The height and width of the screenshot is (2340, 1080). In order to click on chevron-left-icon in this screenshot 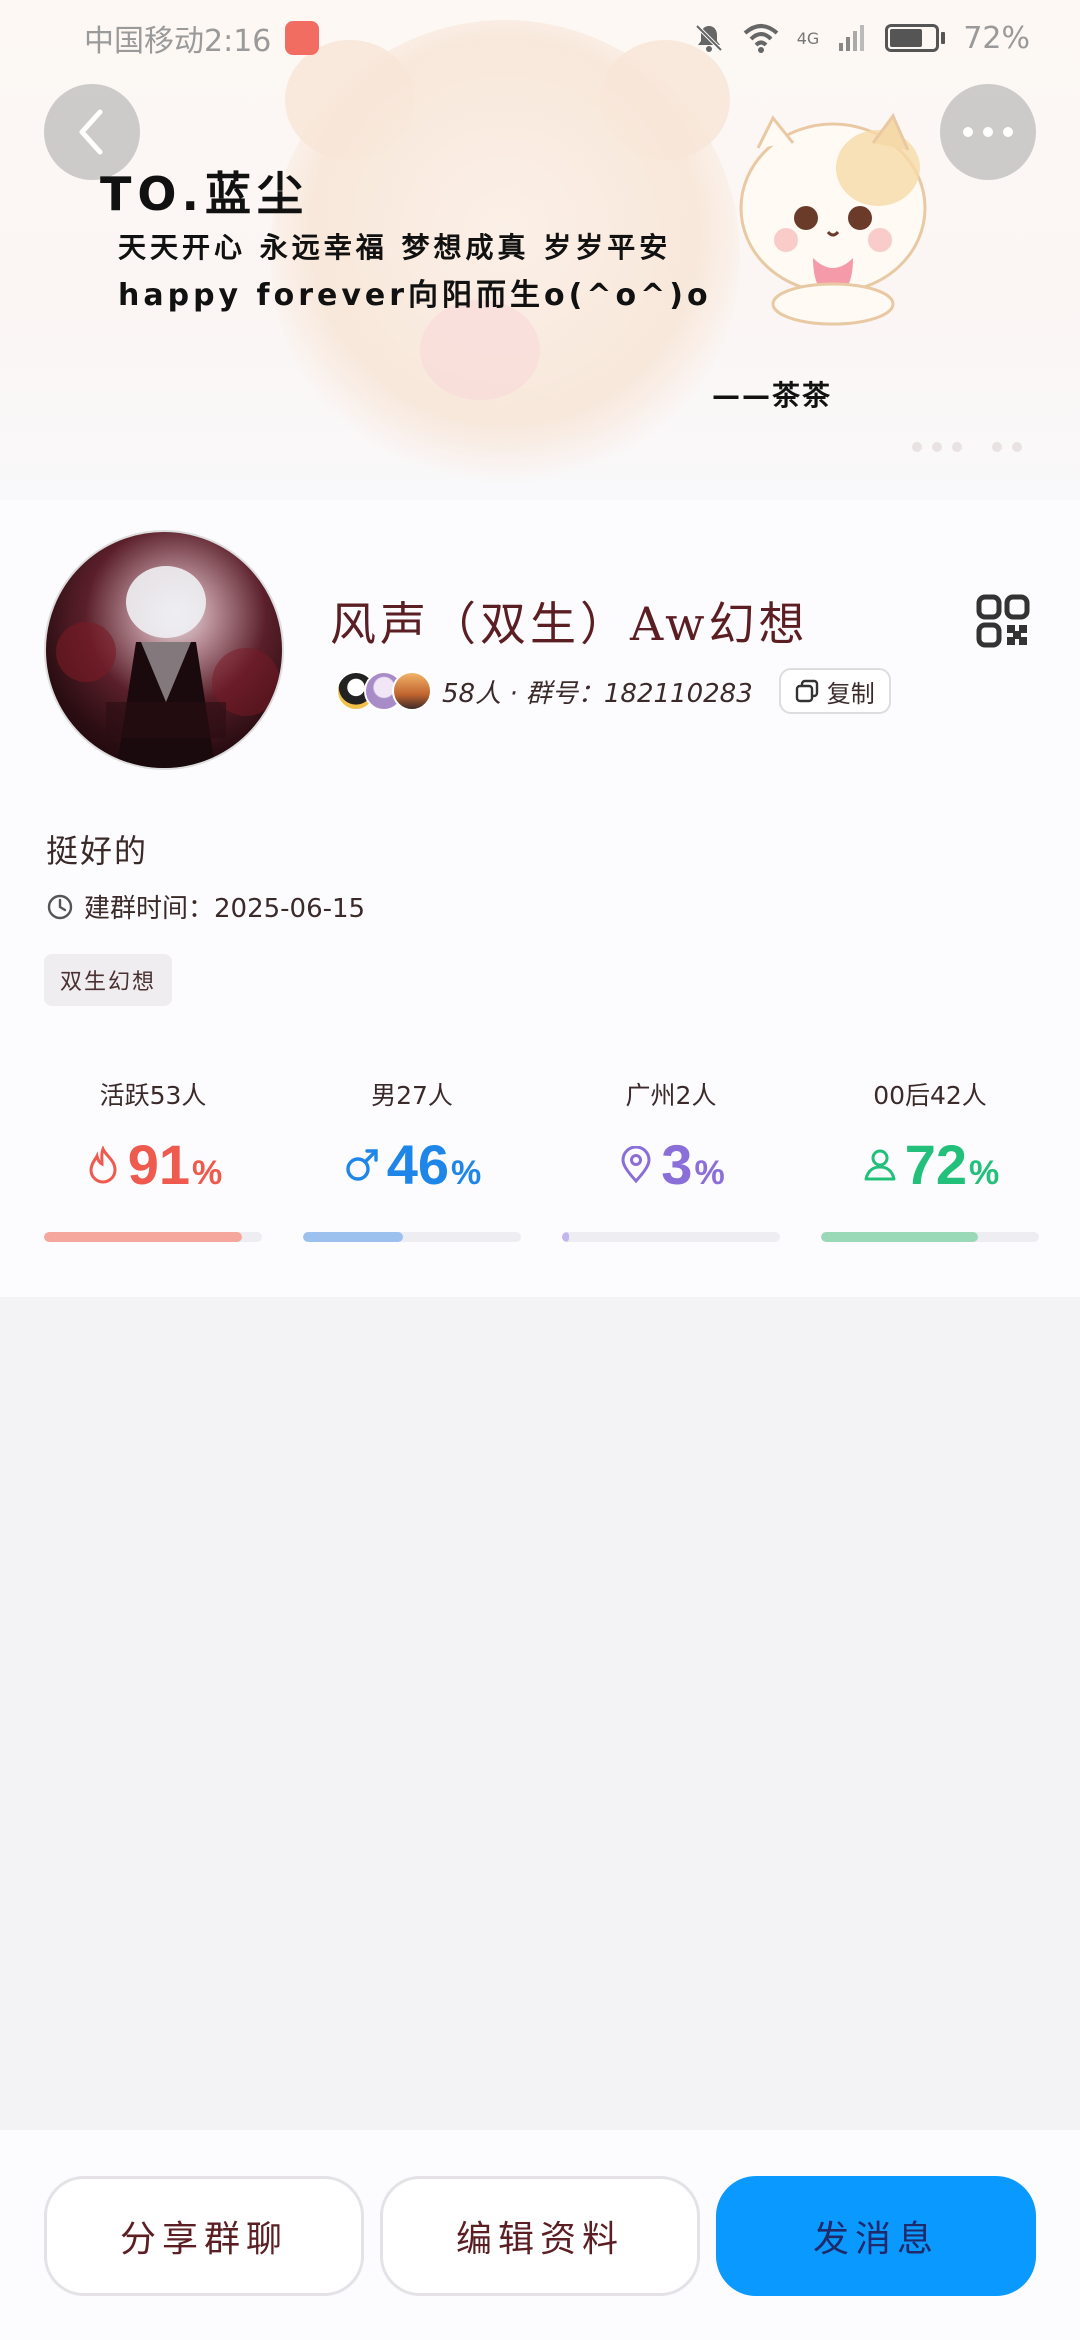, I will do `click(91, 132)`.